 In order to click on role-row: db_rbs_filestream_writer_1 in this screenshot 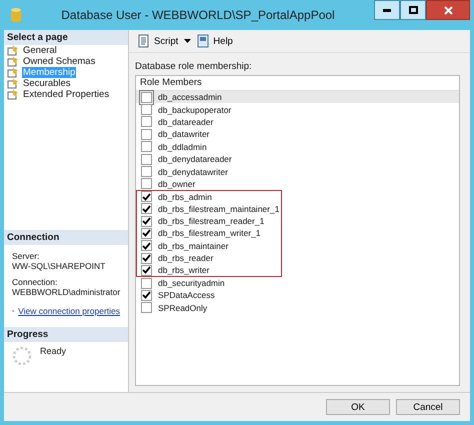, I will do `click(209, 233)`.